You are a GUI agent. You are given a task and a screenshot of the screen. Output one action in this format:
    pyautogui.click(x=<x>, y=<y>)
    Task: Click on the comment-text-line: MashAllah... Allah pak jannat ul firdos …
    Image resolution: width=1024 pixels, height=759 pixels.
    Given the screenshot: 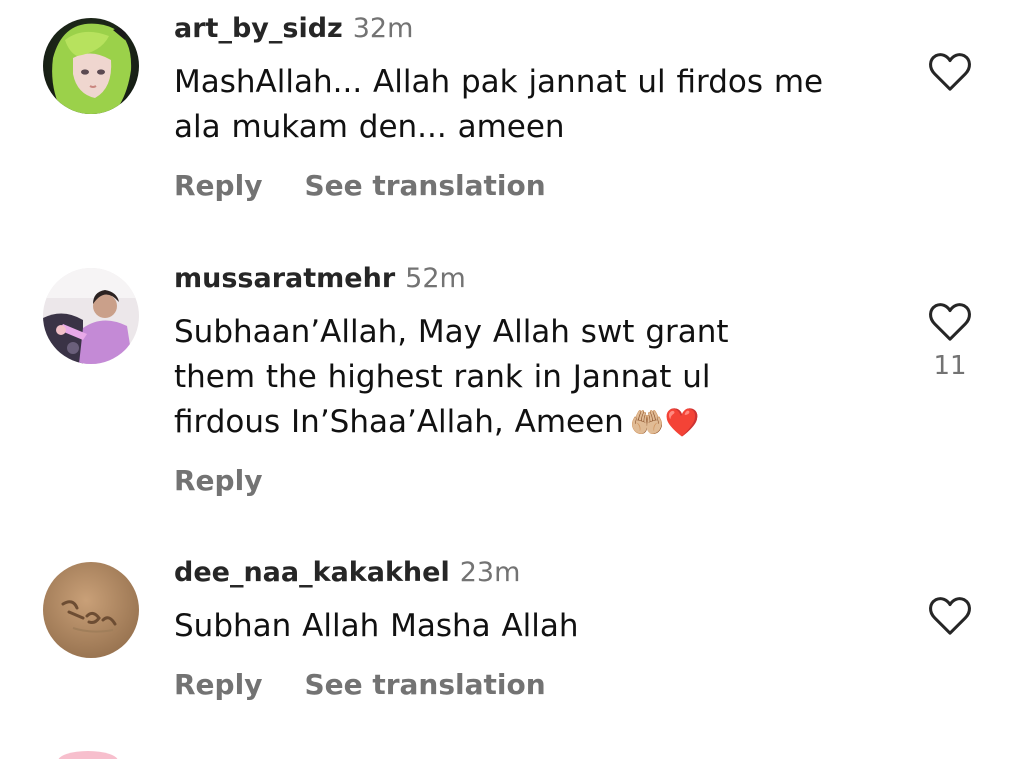 What is the action you would take?
    pyautogui.click(x=499, y=82)
    